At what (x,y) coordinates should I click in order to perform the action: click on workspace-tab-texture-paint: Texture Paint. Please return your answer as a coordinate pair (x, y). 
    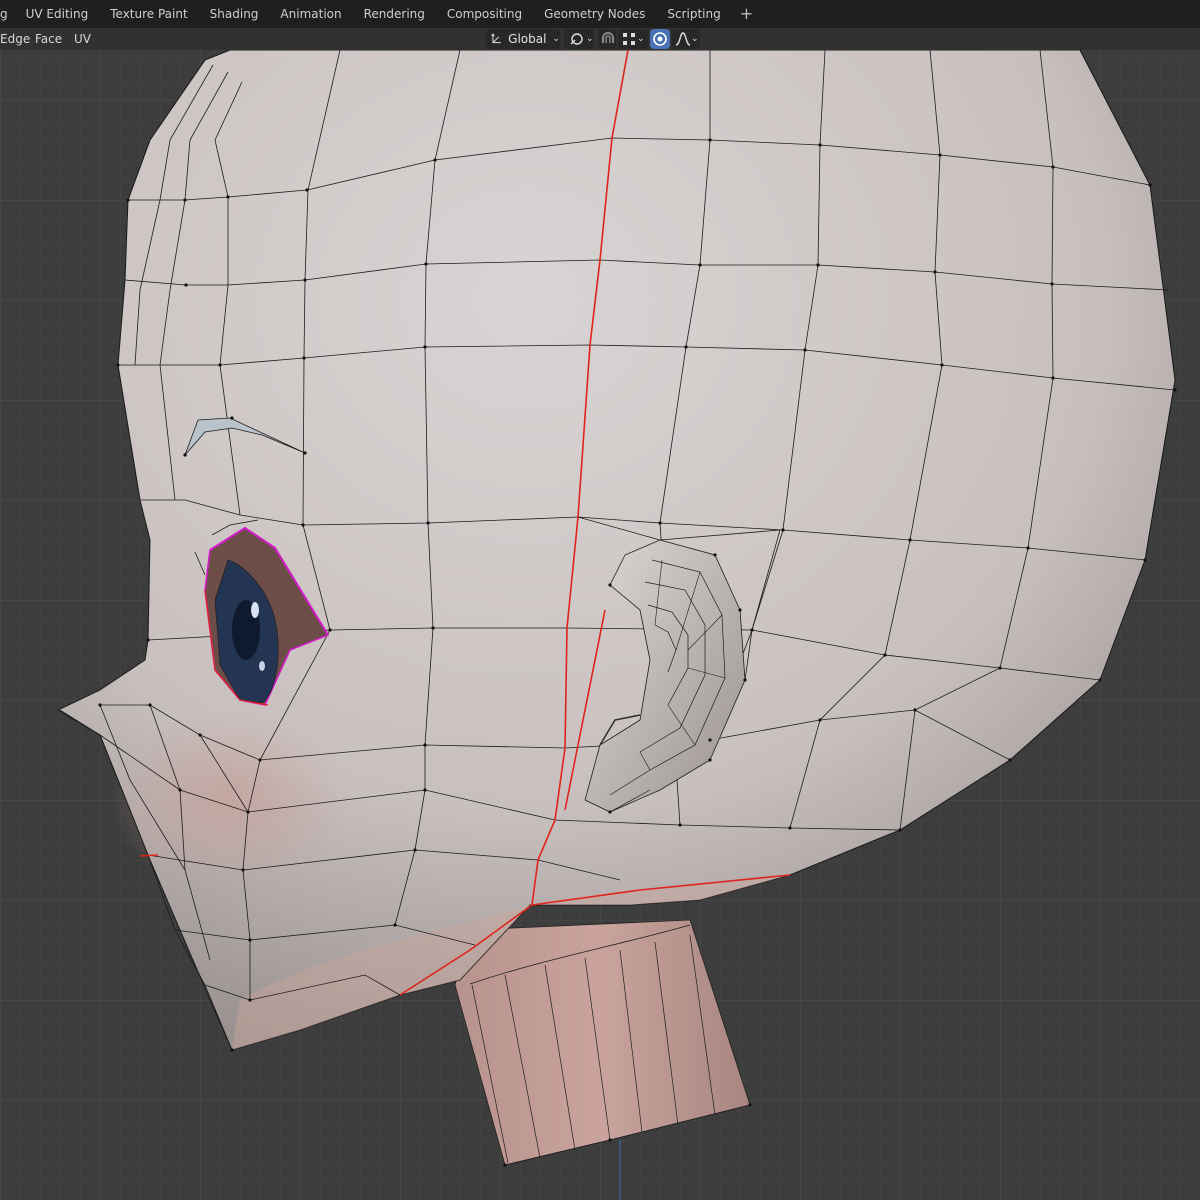
    Looking at the image, I should click on (148, 14).